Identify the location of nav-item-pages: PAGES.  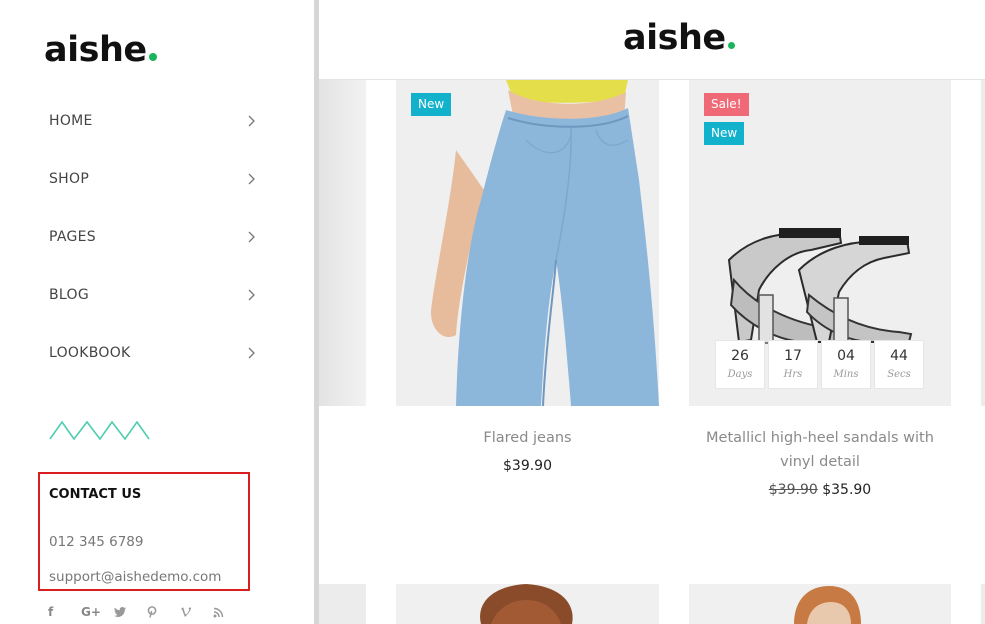
(154, 237).